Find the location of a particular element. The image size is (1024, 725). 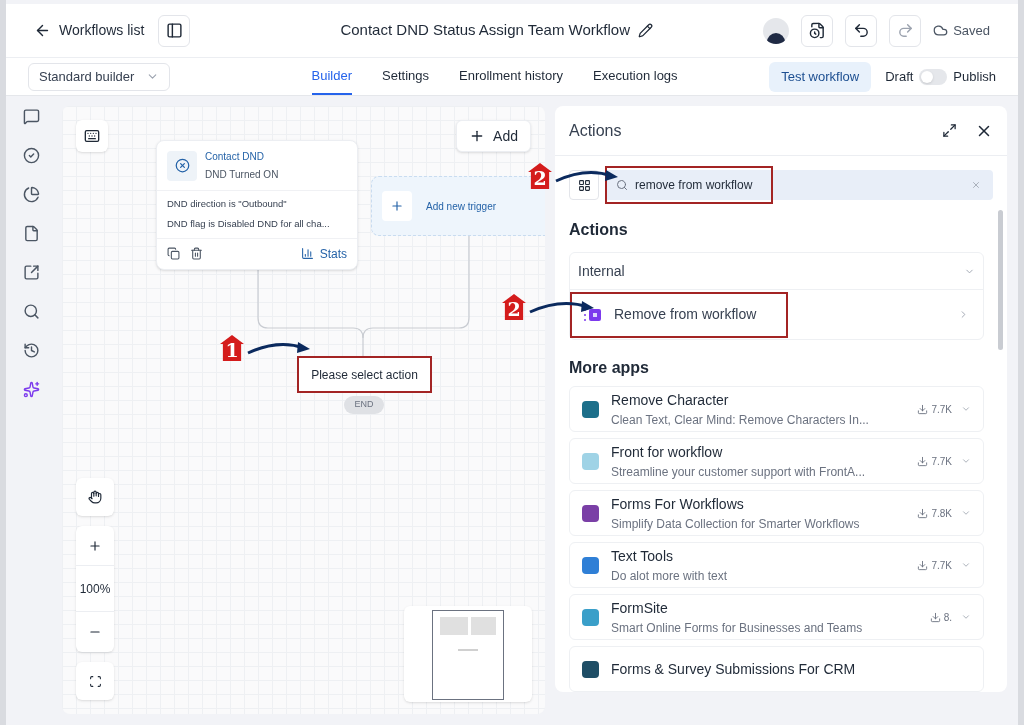

tab: Execution logs is located at coordinates (635, 76).